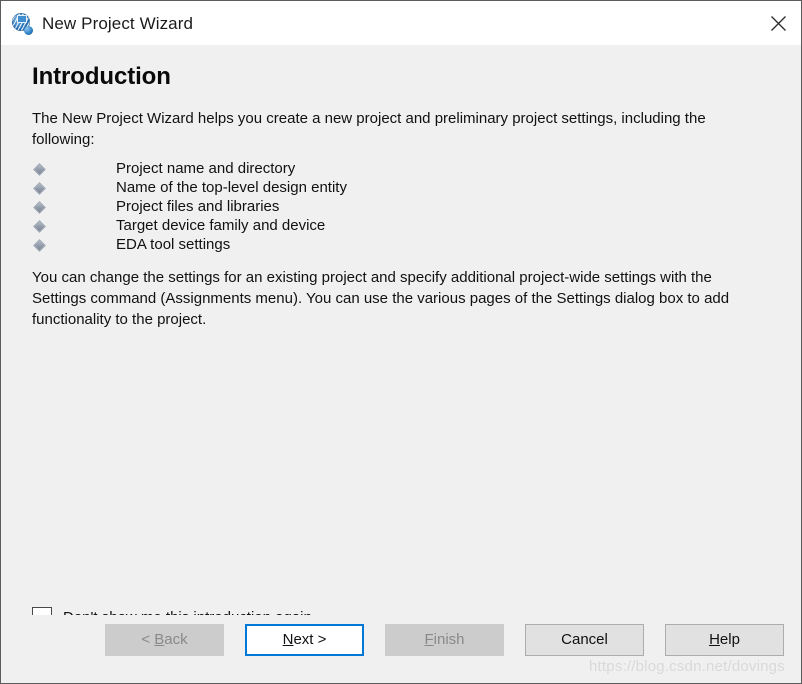 The image size is (802, 684). Describe the element at coordinates (584, 640) in the screenshot. I see `cancel-button: Cancel` at that location.